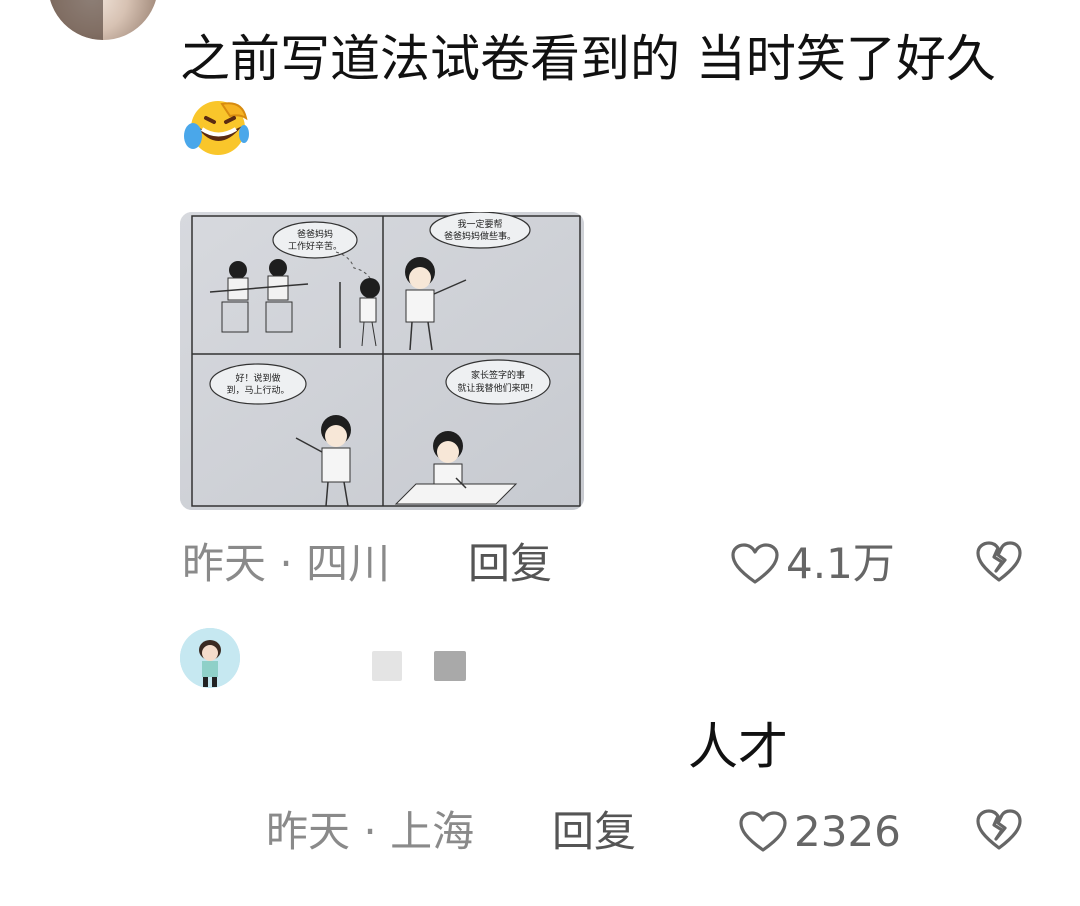 This screenshot has height=906, width=1080. What do you see at coordinates (315, 234) in the screenshot?
I see `svg-text: 爸爸妈妈` at bounding box center [315, 234].